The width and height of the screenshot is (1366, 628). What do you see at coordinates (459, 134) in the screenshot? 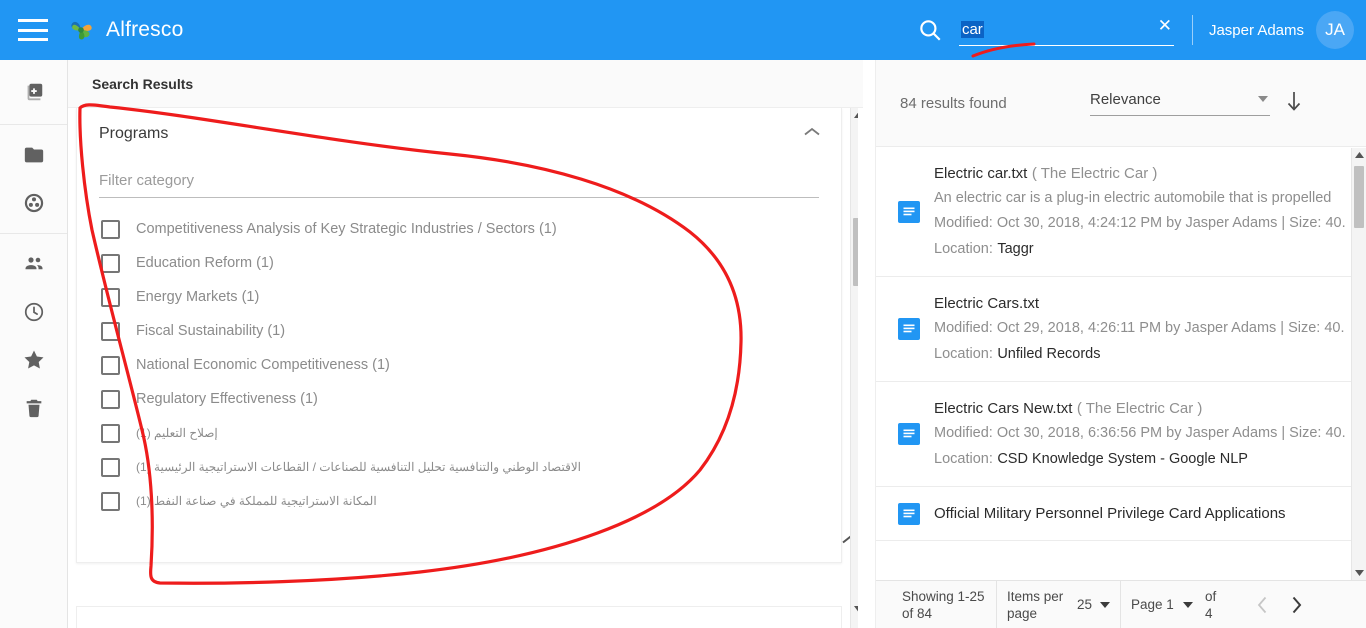
I see `facet-header: Programs` at bounding box center [459, 134].